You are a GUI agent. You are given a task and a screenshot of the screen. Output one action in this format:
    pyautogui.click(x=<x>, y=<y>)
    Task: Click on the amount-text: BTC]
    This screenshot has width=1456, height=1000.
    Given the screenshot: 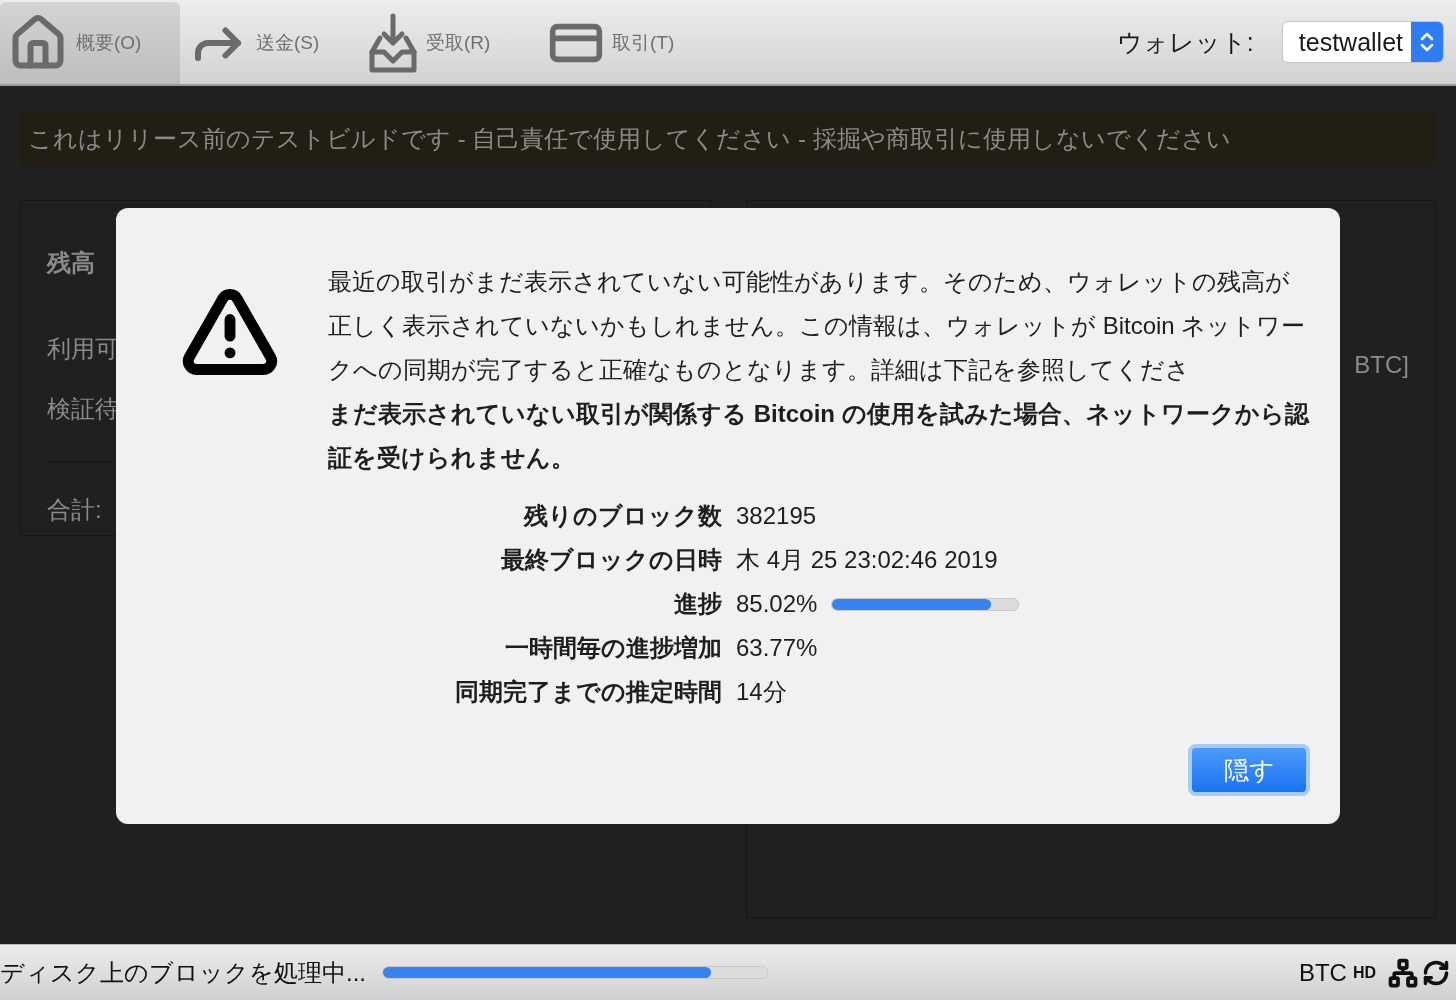 What is the action you would take?
    pyautogui.click(x=1381, y=365)
    